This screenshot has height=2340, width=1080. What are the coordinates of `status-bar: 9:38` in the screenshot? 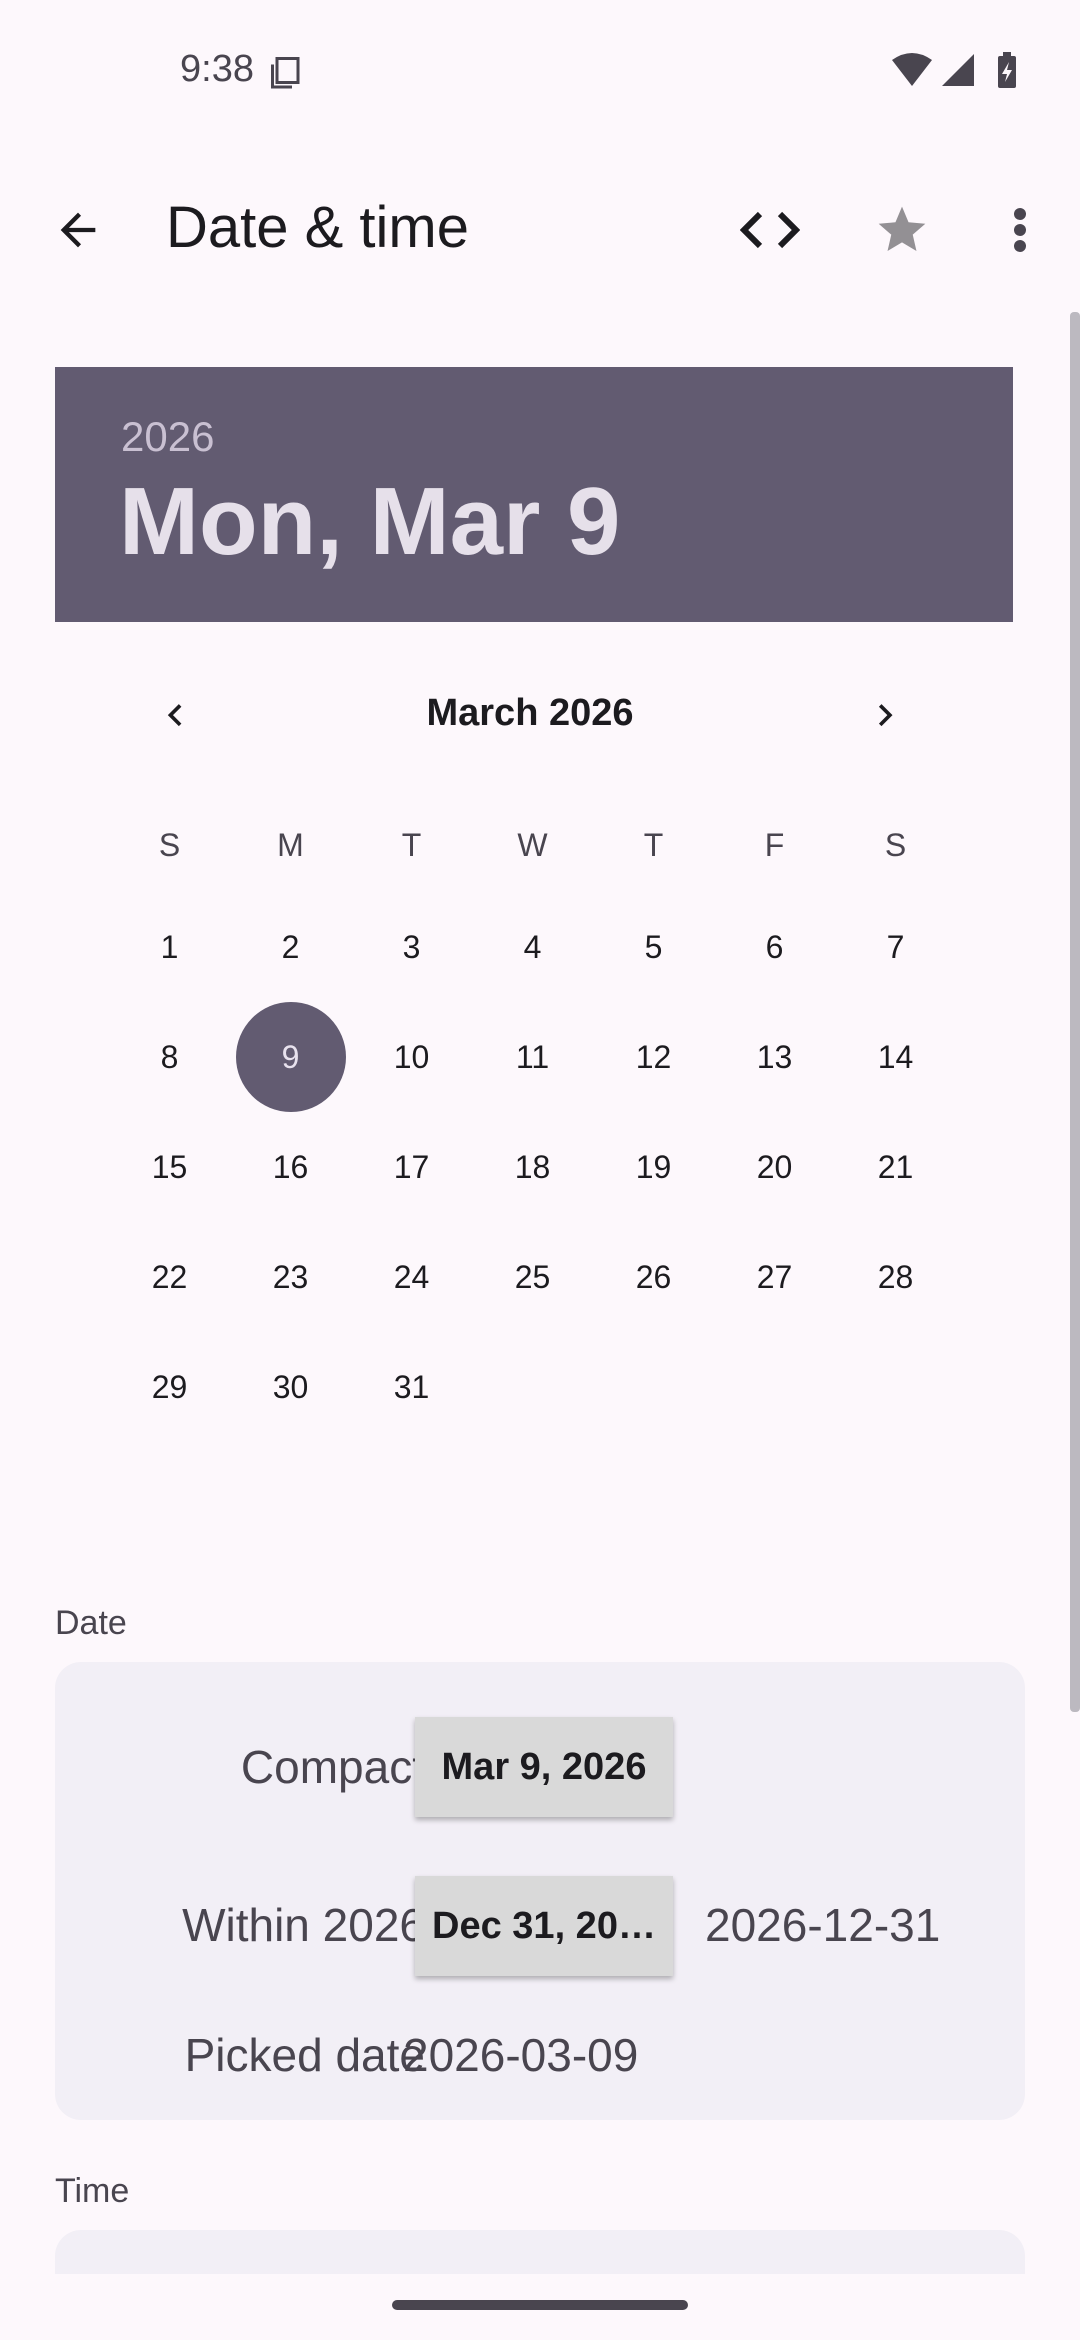 It's located at (540, 70).